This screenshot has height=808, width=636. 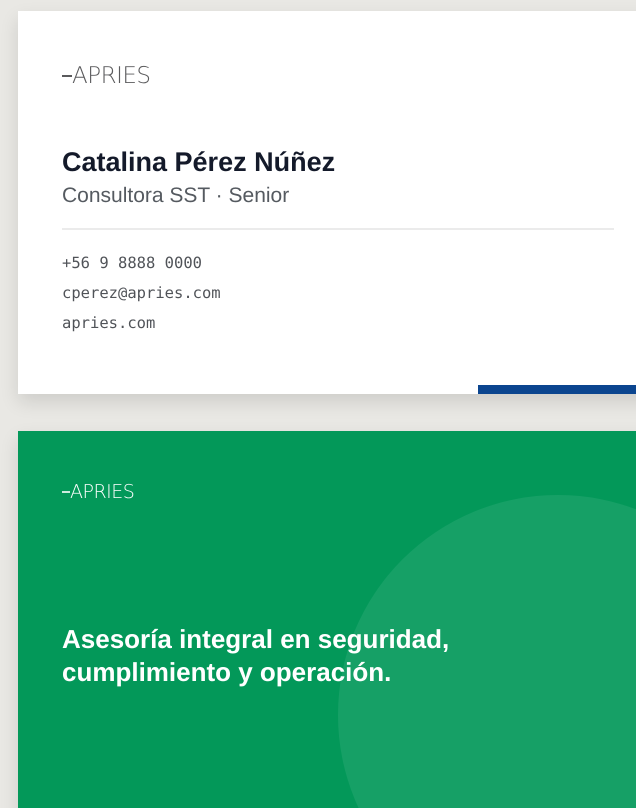 What do you see at coordinates (176, 196) in the screenshot?
I see `job-title: Consultora SST · Senior` at bounding box center [176, 196].